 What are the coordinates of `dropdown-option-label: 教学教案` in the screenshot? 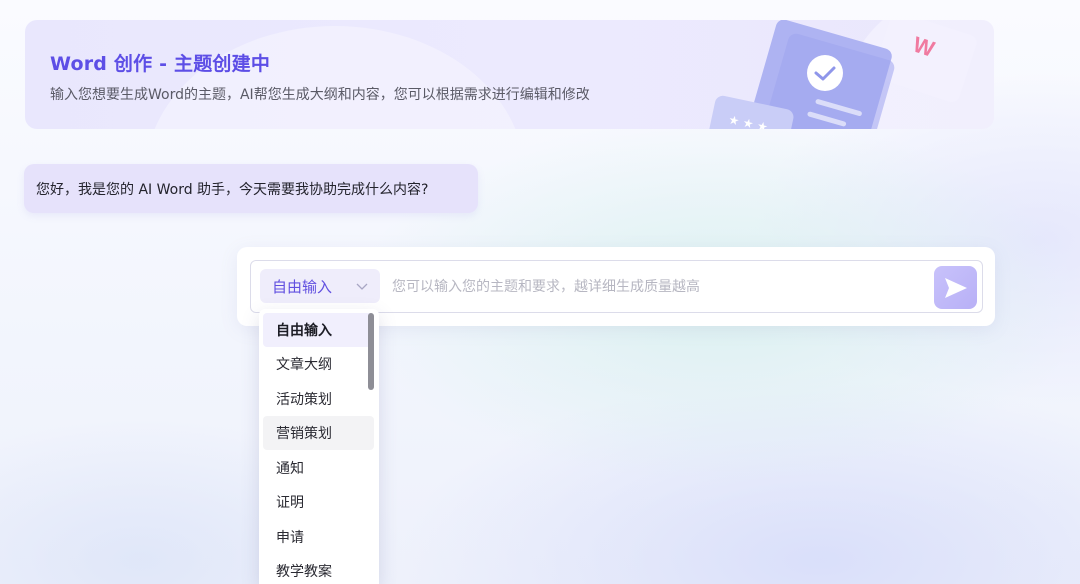 It's located at (304, 572).